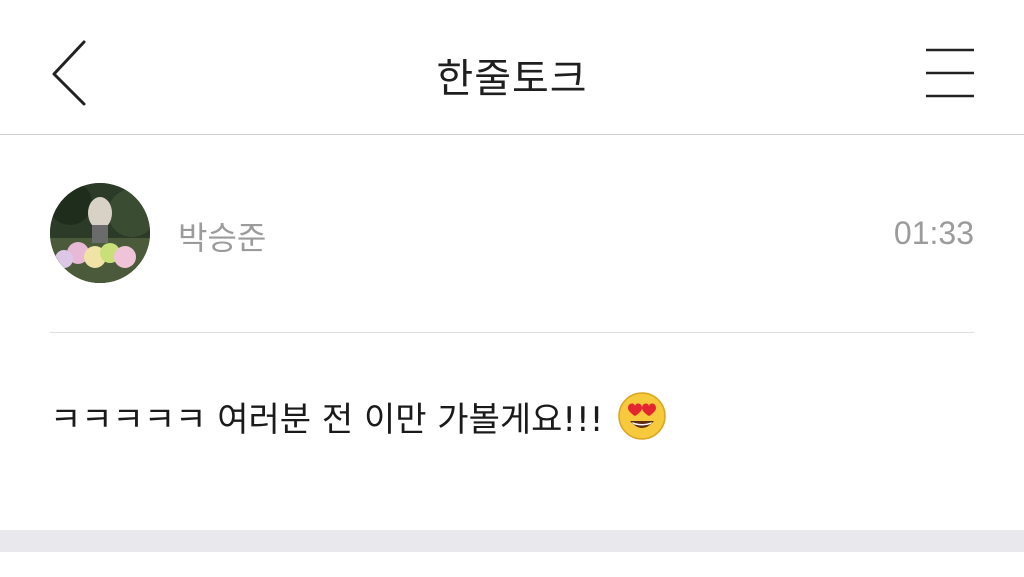  I want to click on avatar, so click(100, 233).